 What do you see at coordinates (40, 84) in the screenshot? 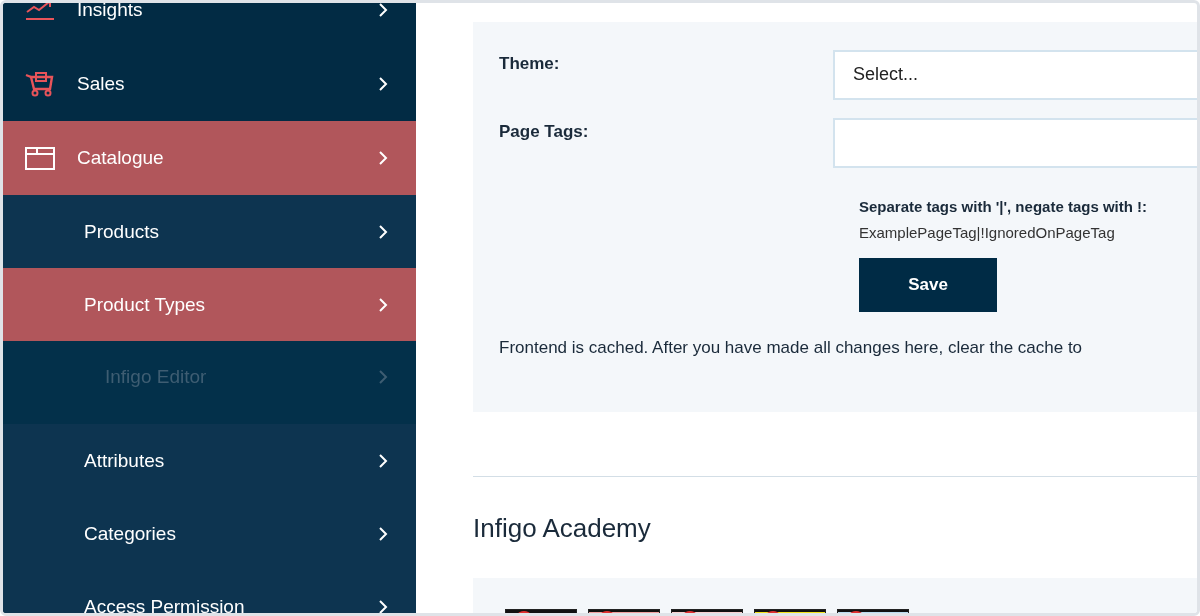
I see `cart-icon` at bounding box center [40, 84].